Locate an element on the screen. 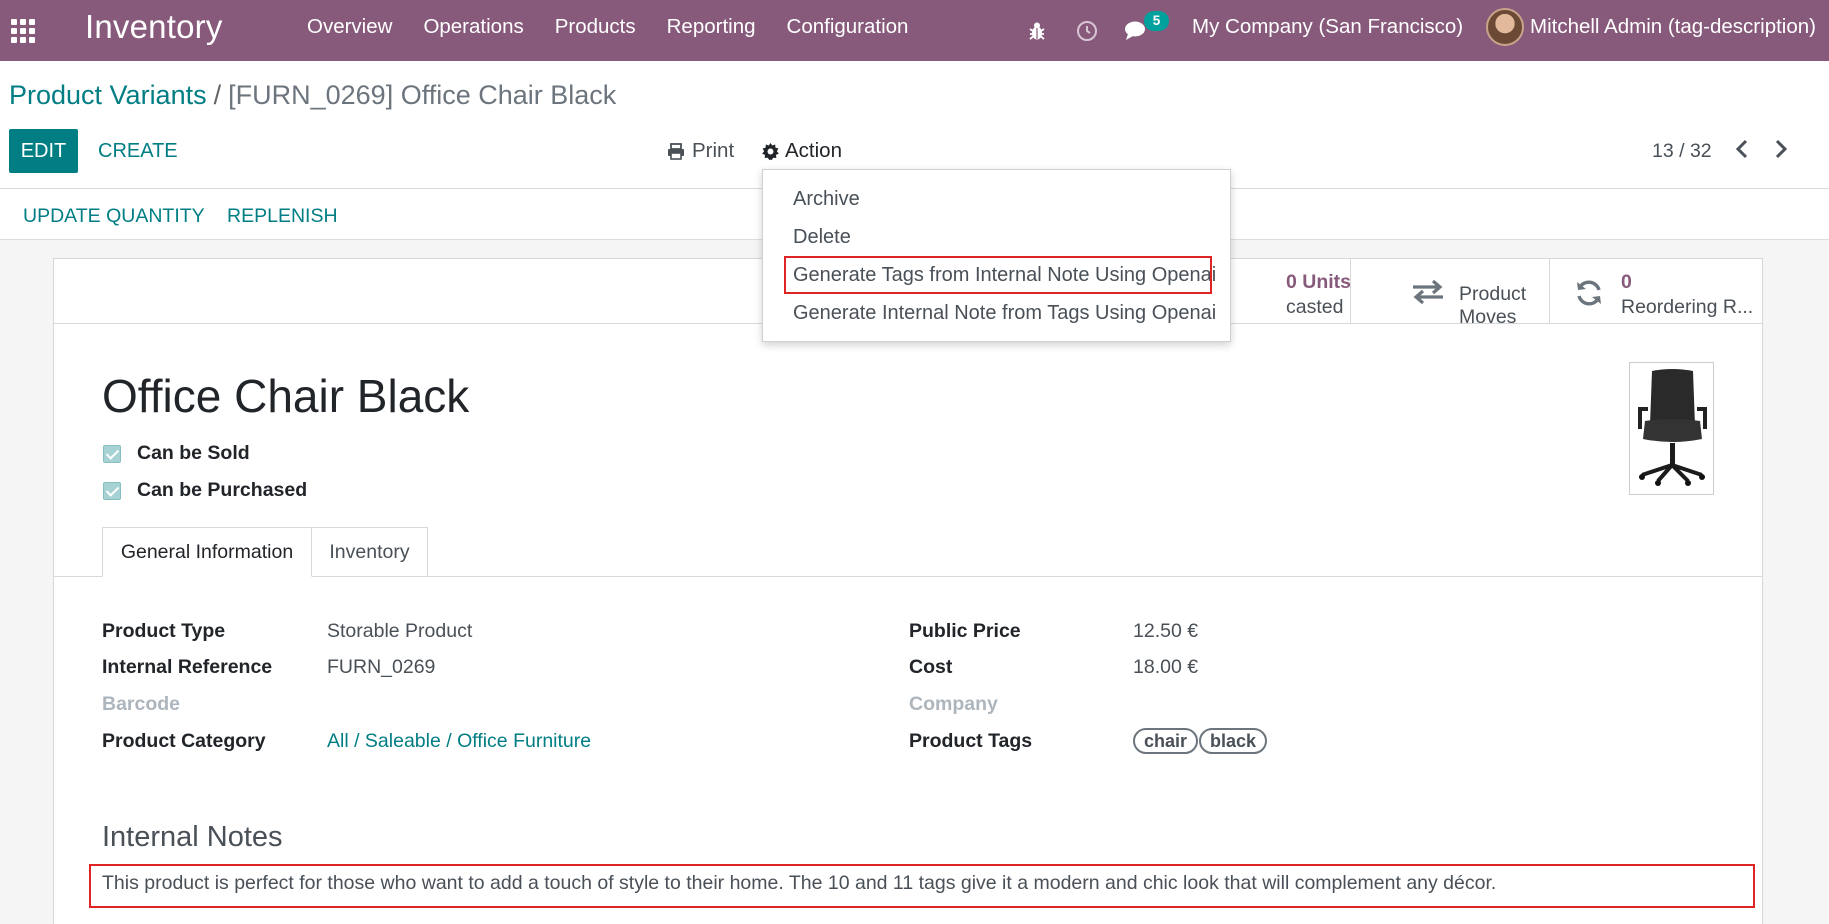  action-label: Action is located at coordinates (813, 150).